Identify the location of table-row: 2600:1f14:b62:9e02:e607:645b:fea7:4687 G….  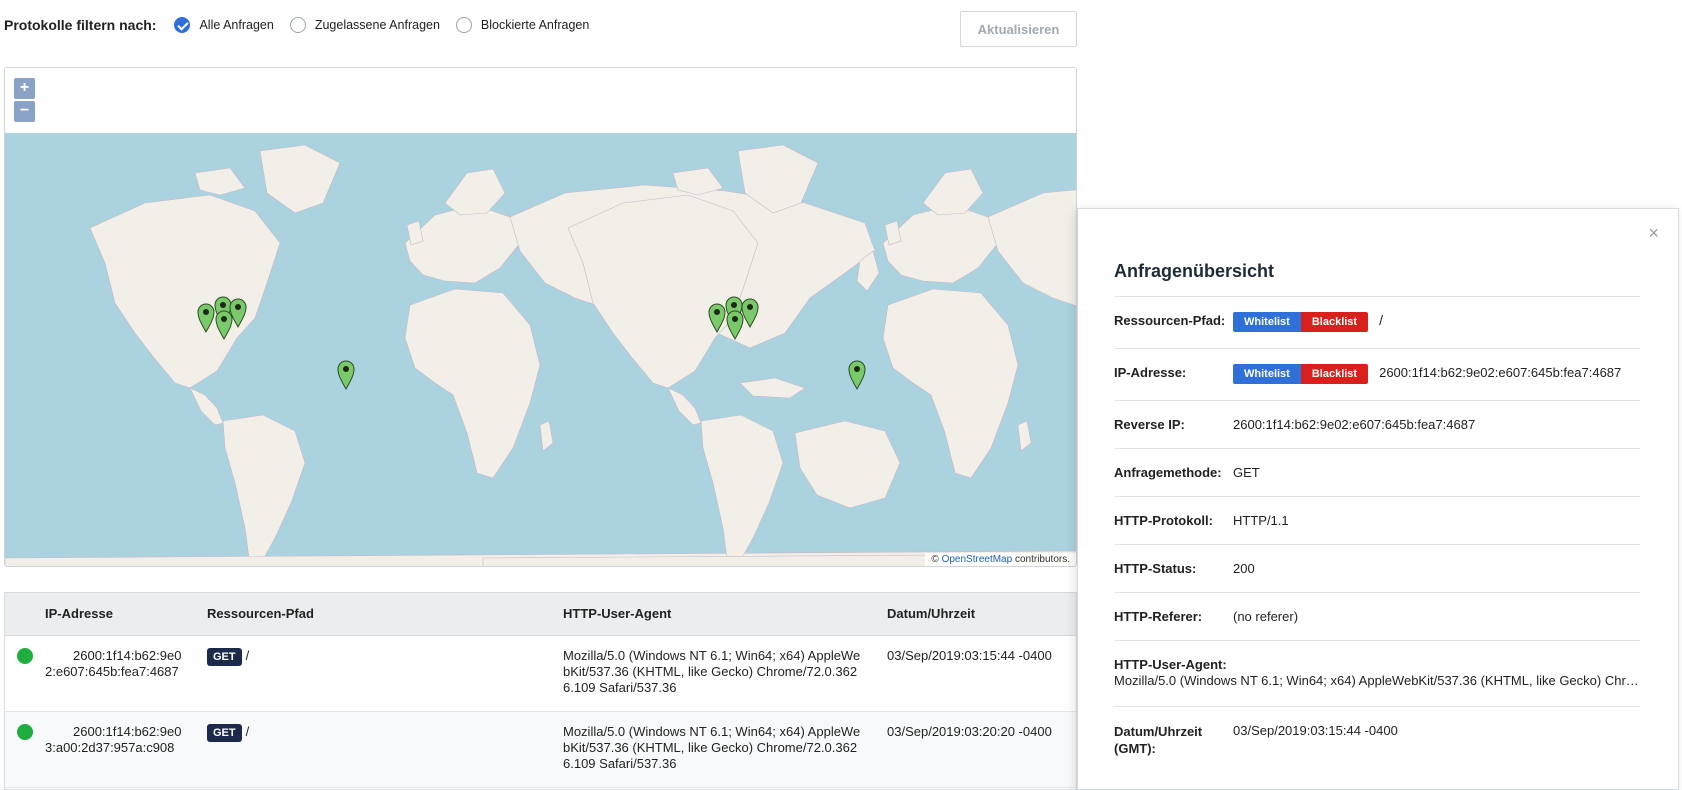
(540, 674).